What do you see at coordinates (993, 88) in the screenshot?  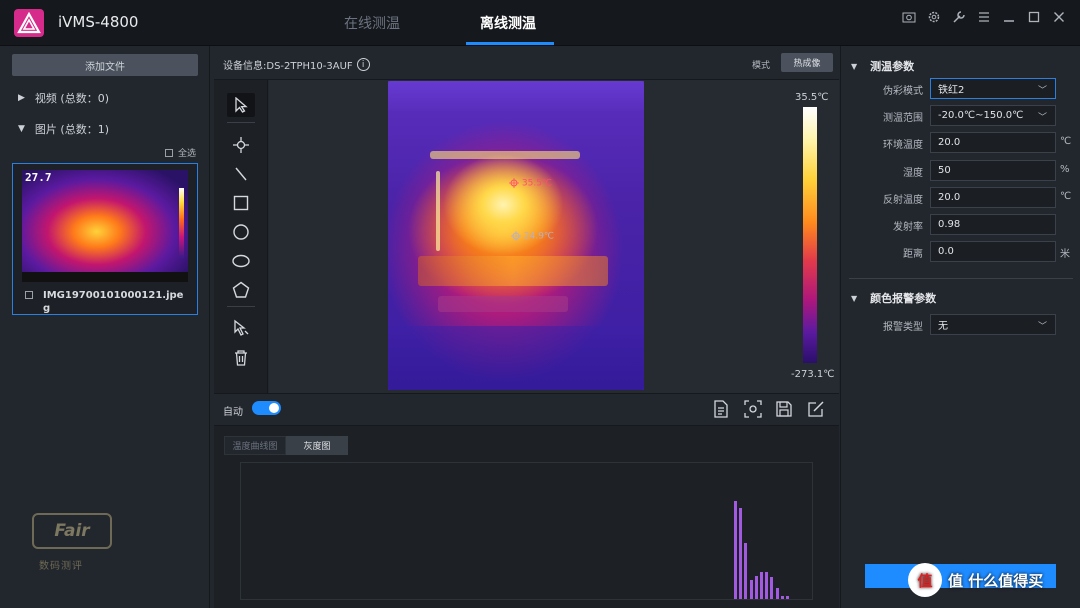 I see `palette-select: 铁红2 ﹀` at bounding box center [993, 88].